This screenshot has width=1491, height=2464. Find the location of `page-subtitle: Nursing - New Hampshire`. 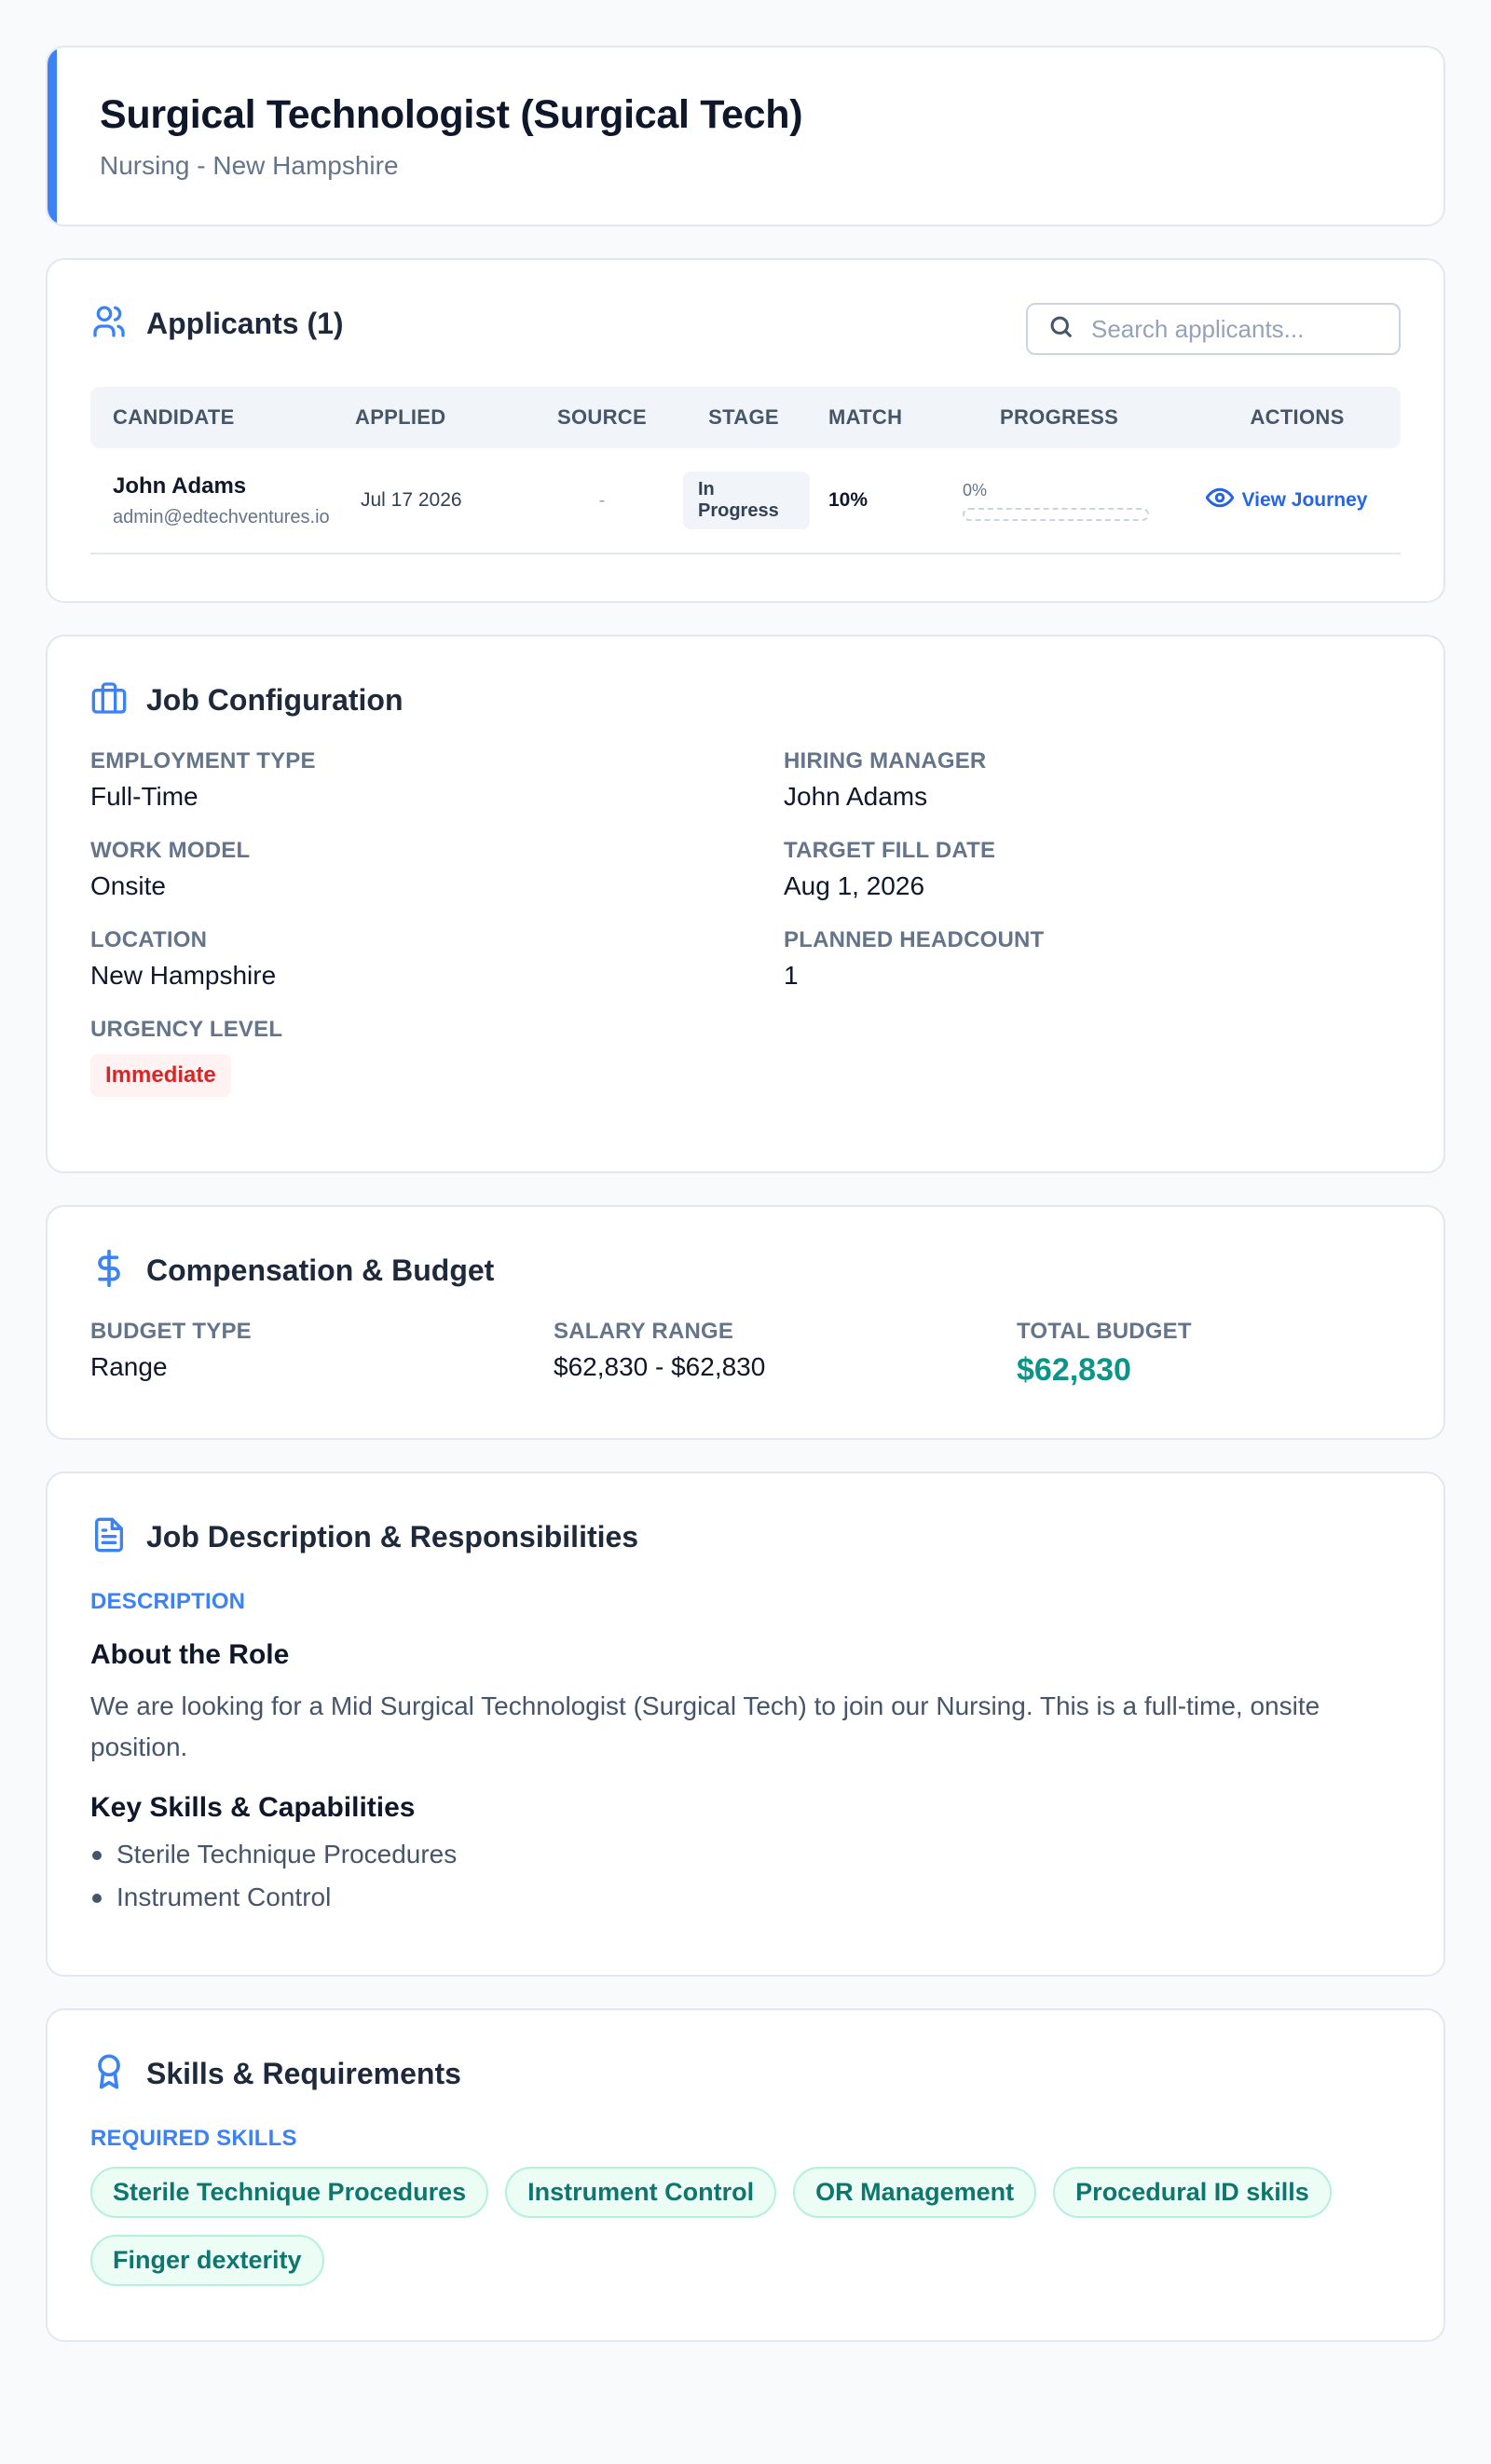

page-subtitle: Nursing - New Hampshire is located at coordinates (249, 165).